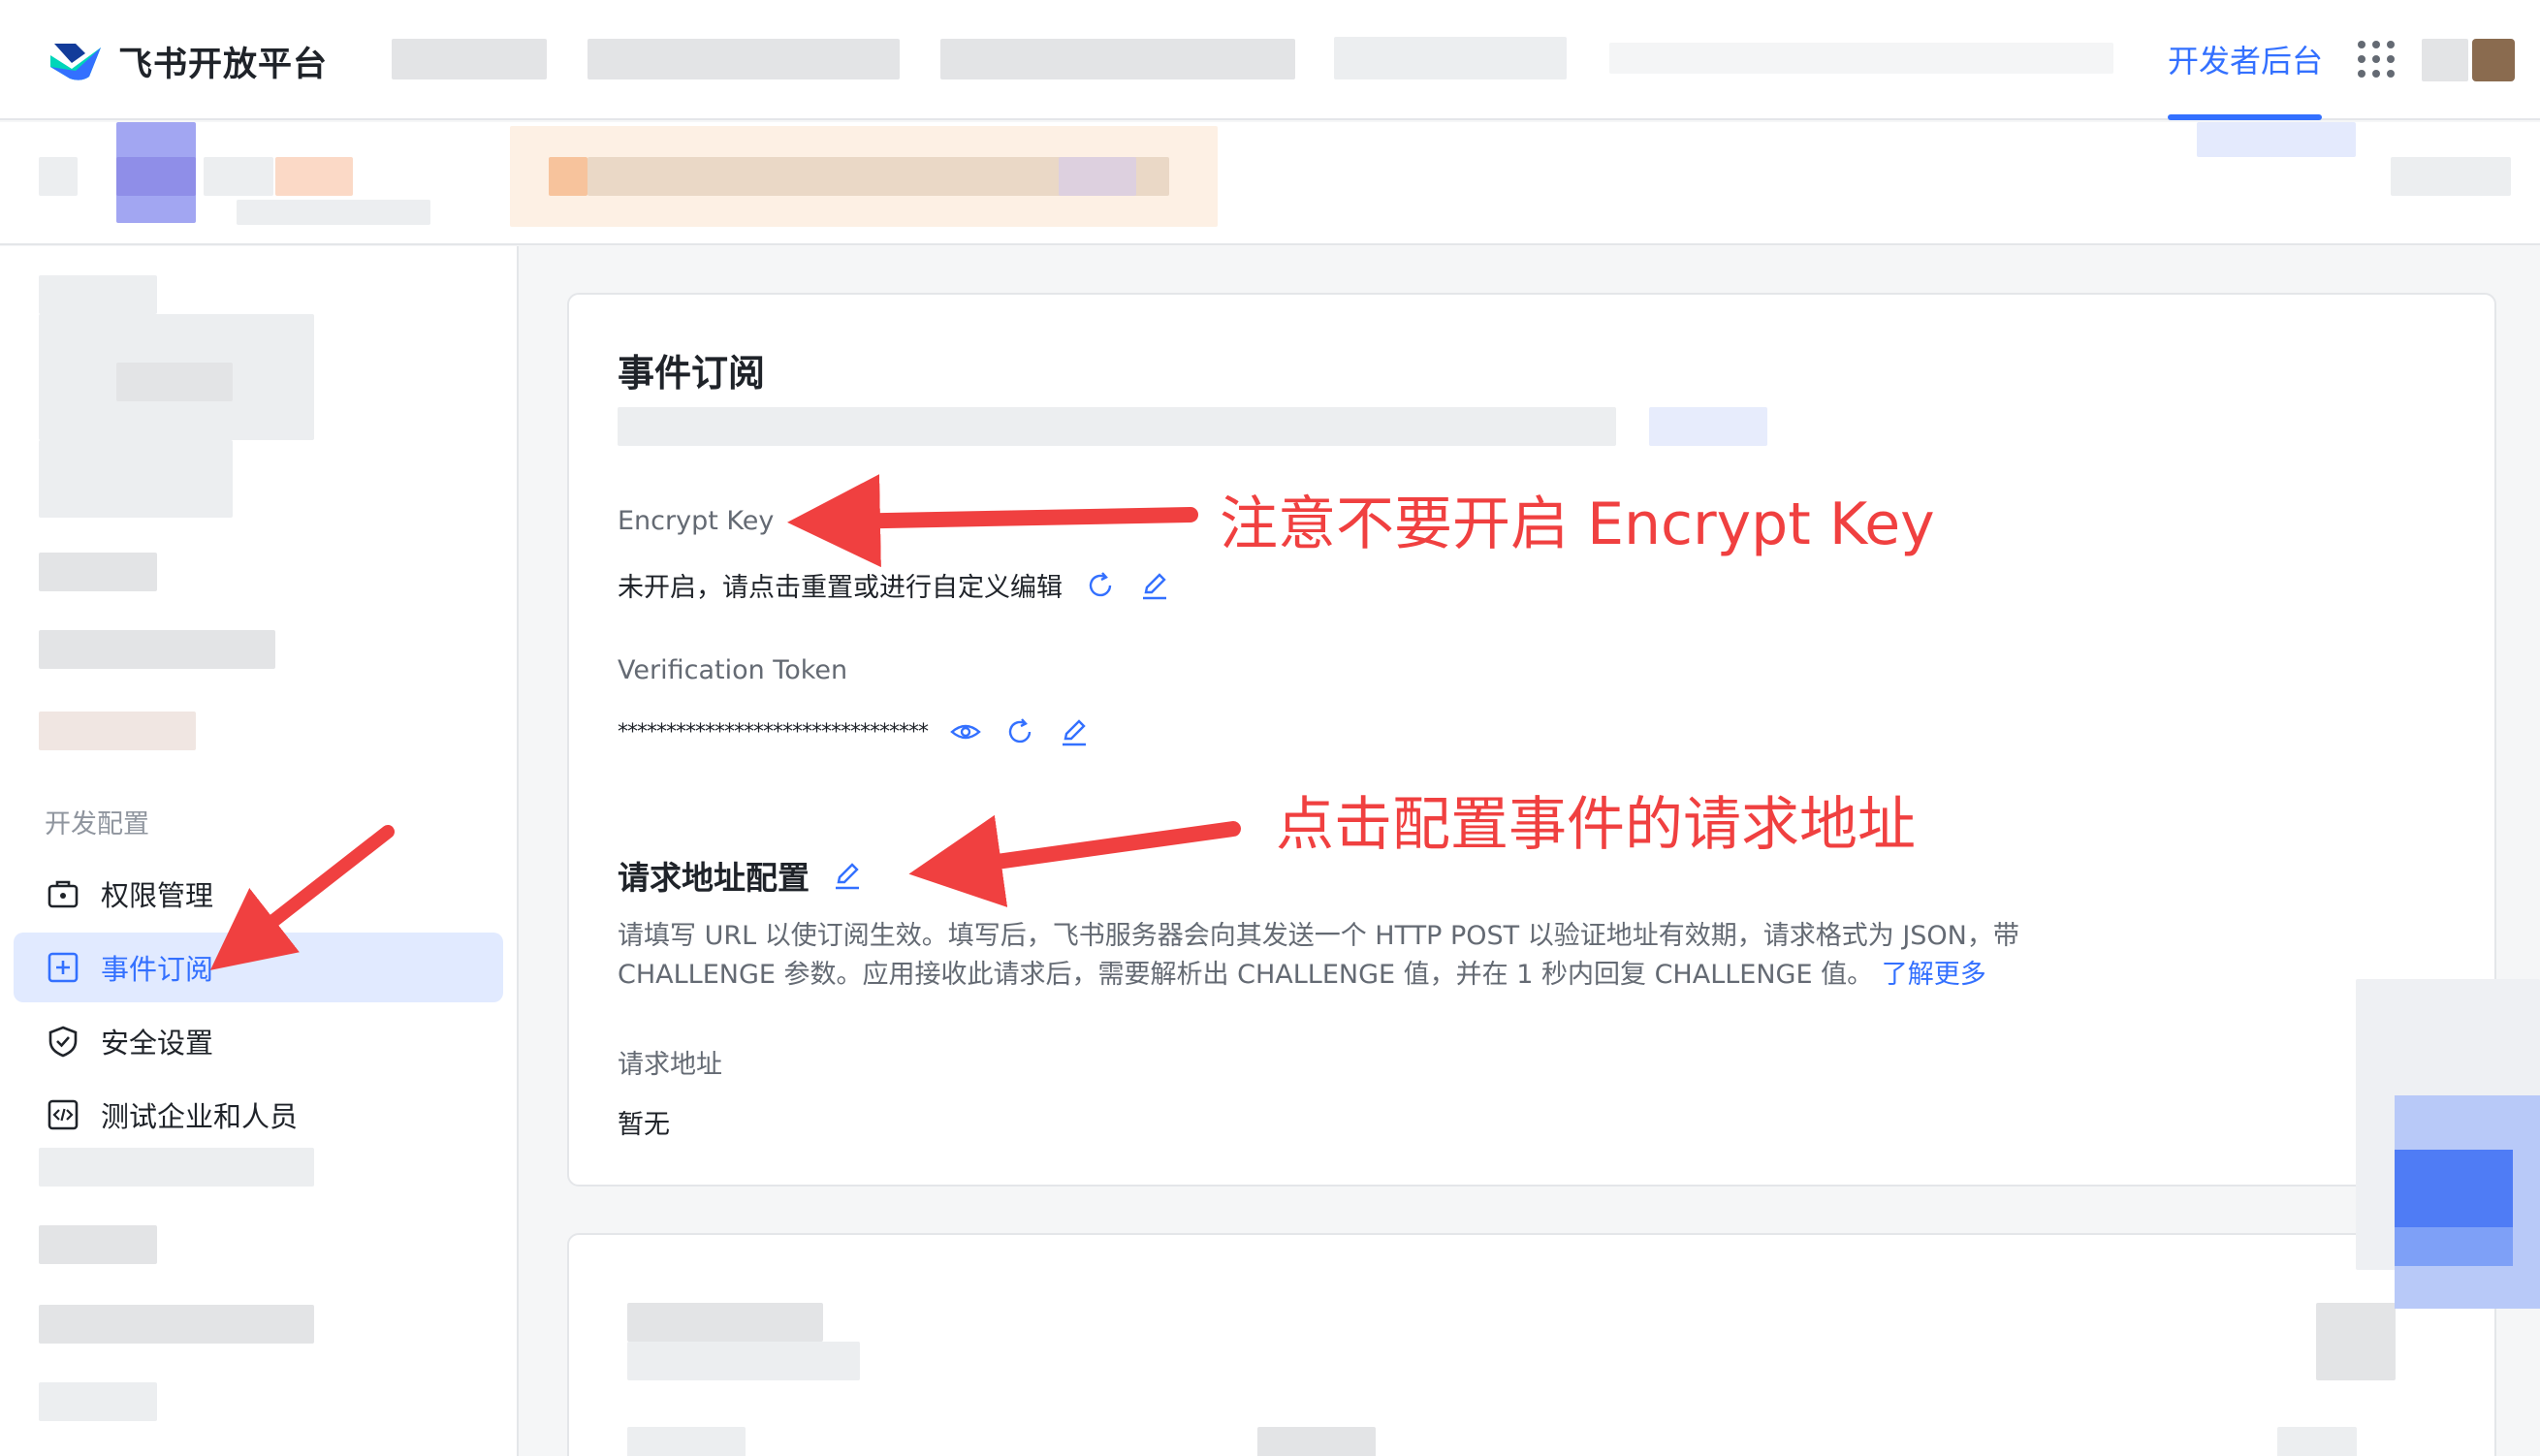 The width and height of the screenshot is (2540, 1456). Describe the element at coordinates (1934, 975) in the screenshot. I see `learn-more-link: 了解更多` at that location.